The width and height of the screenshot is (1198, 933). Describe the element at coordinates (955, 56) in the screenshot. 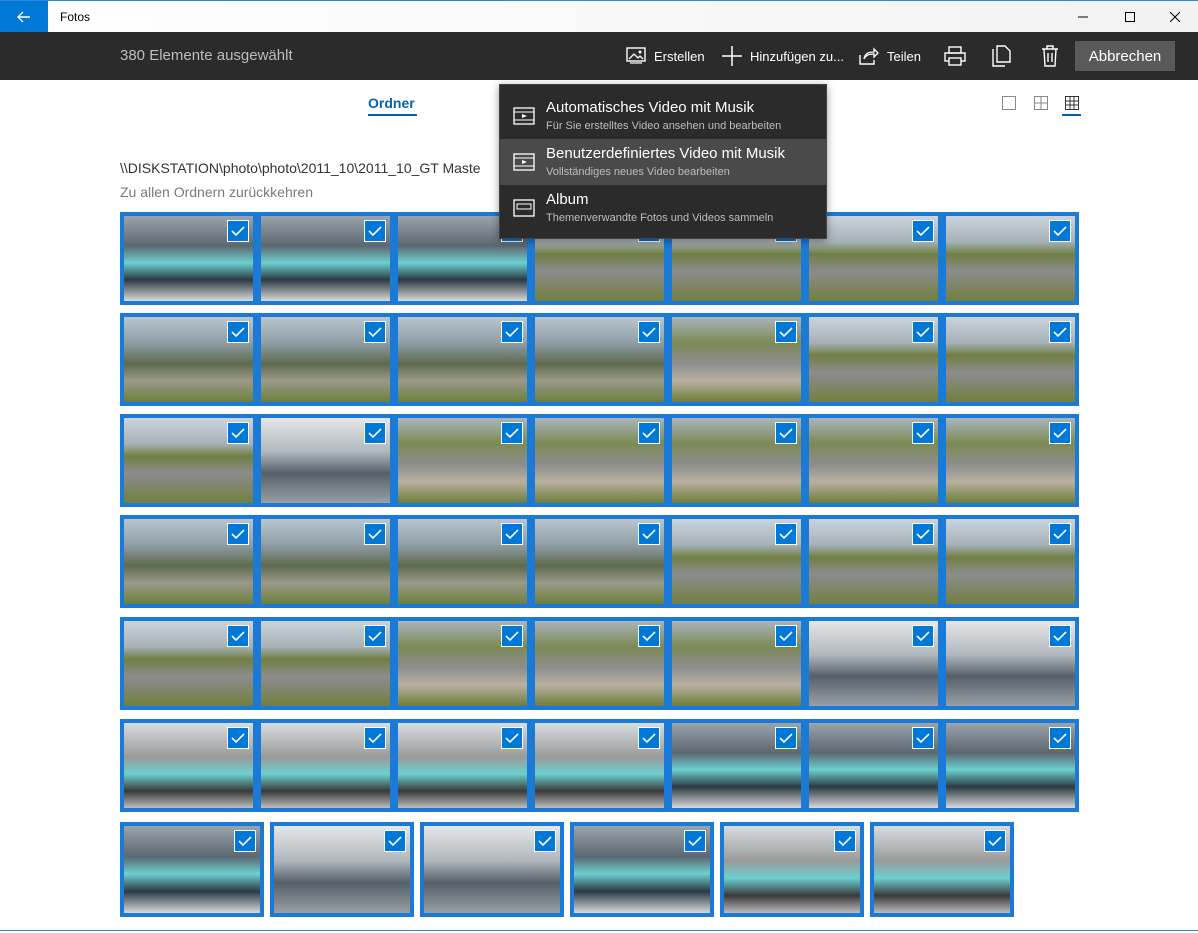

I see `print-button` at that location.